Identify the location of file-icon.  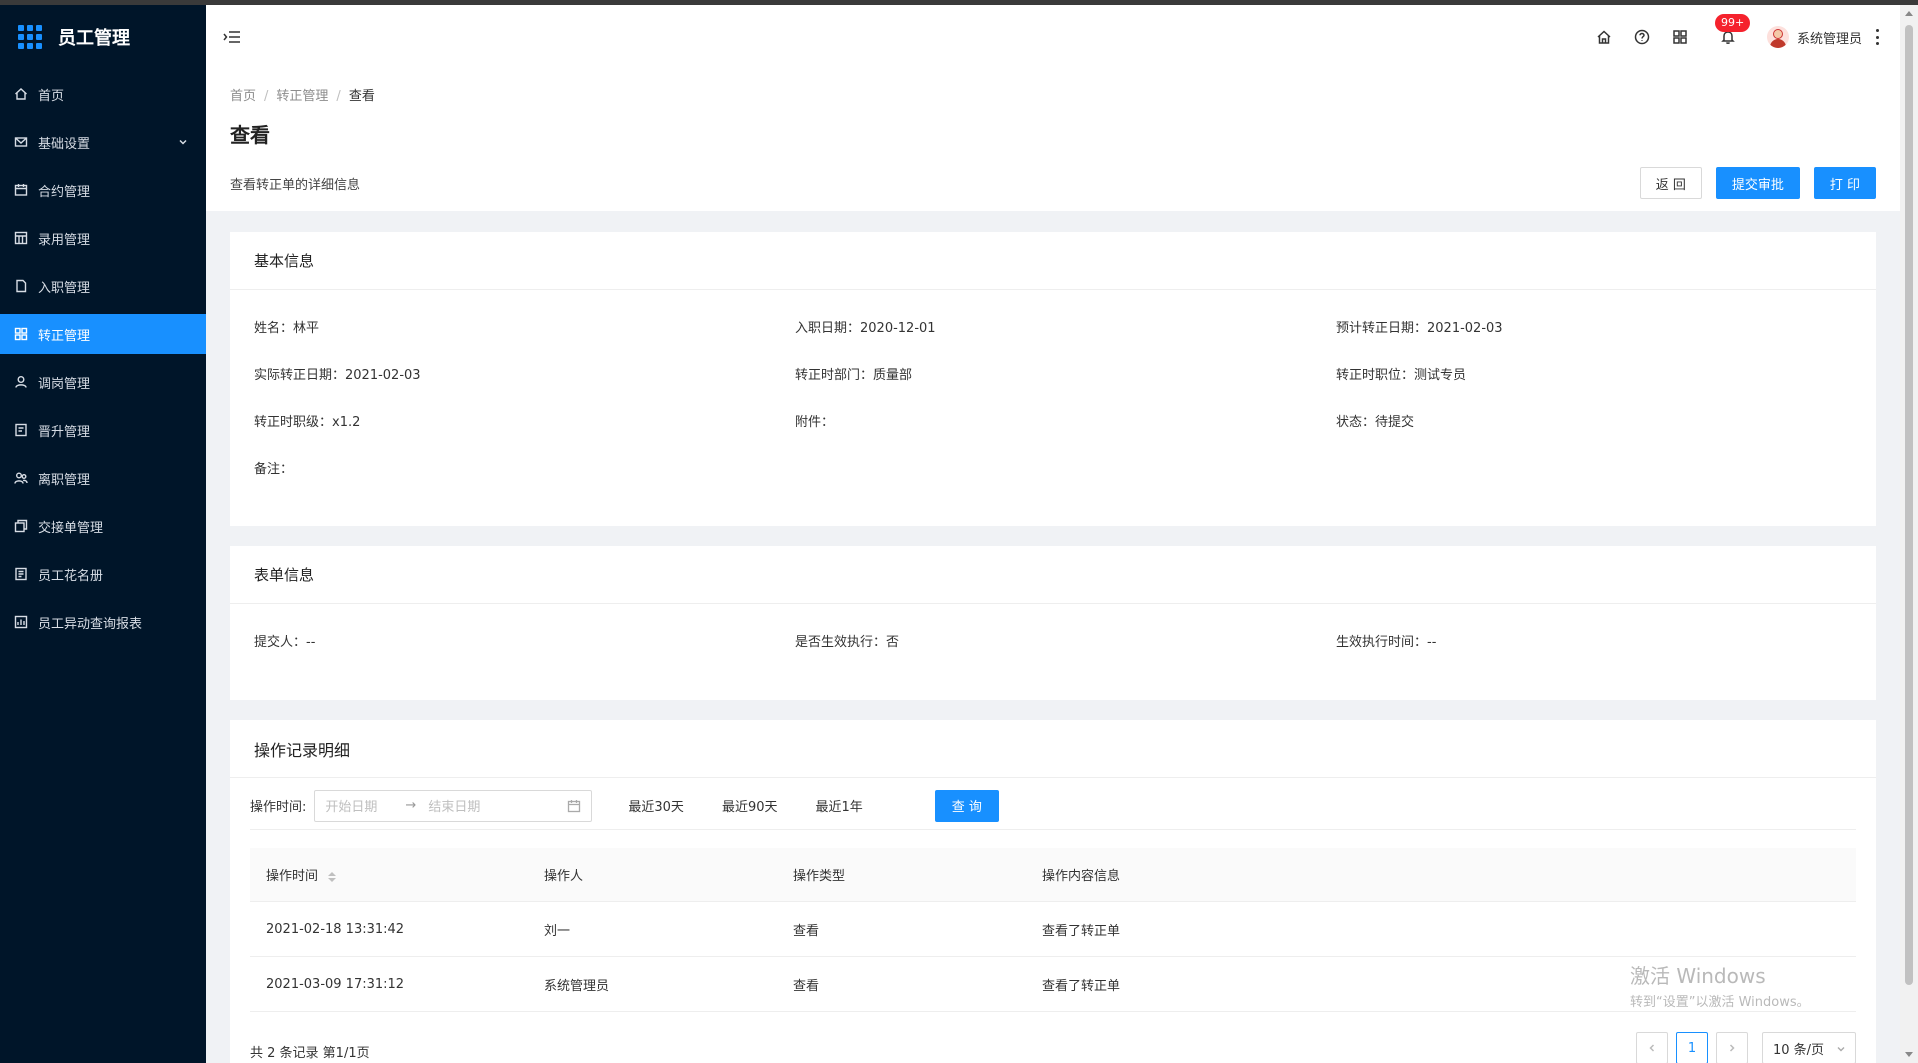
(21, 286).